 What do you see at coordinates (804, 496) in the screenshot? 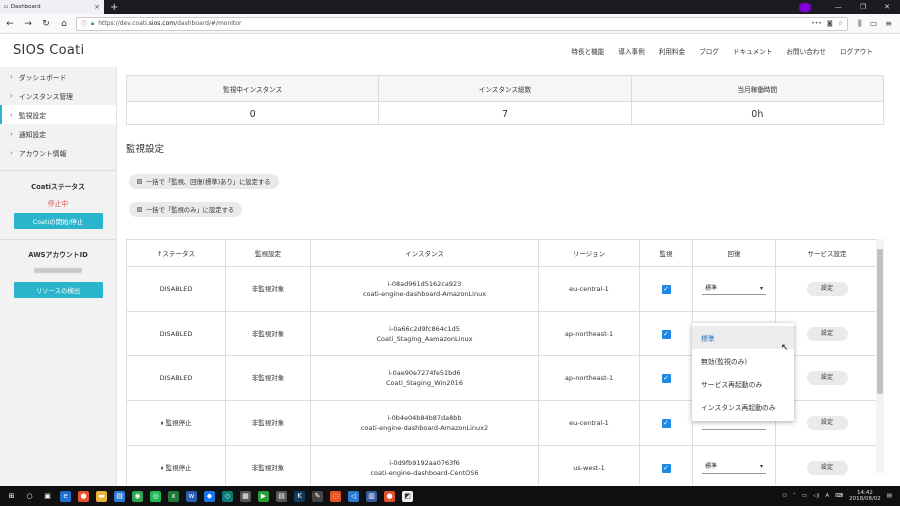
I see `network-icon: ▭` at bounding box center [804, 496].